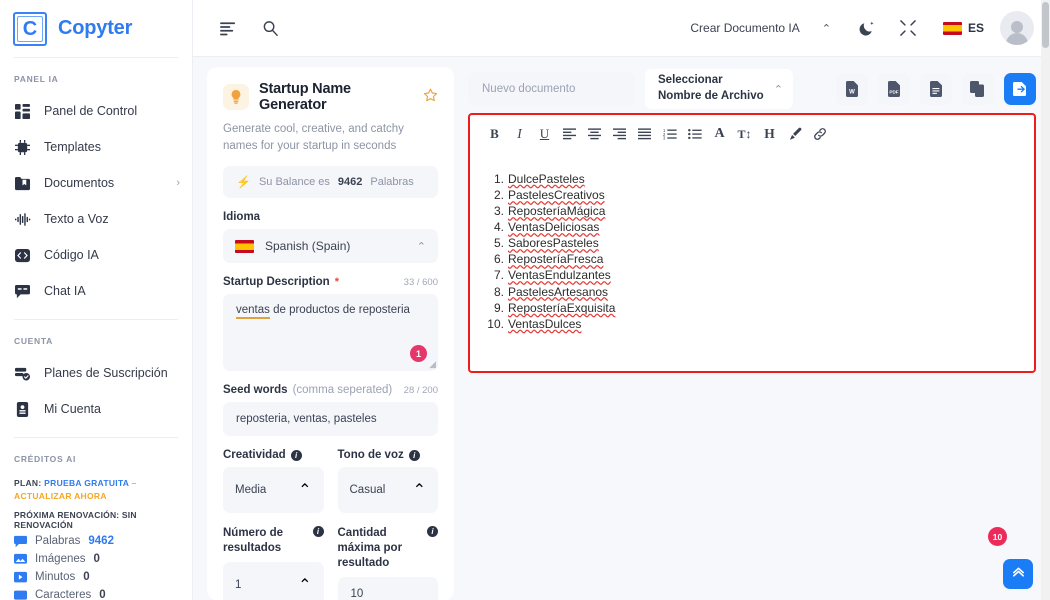 The height and width of the screenshot is (600, 1050). Describe the element at coordinates (336, 282) in the screenshot. I see `required-asterisk: *` at that location.